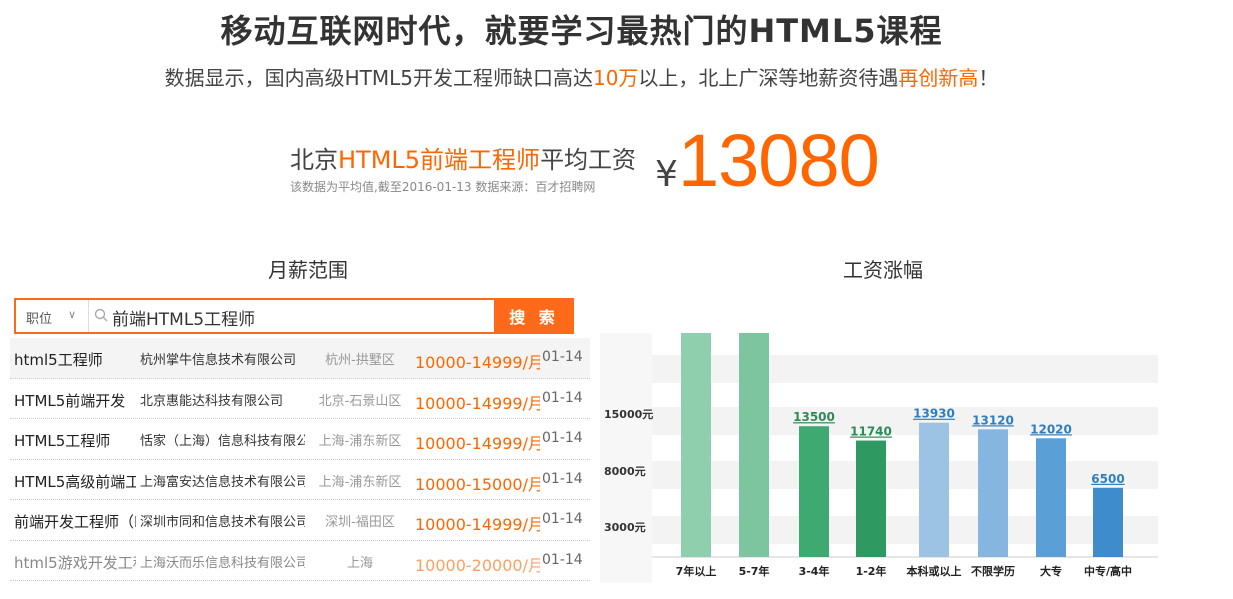  I want to click on x-tick-label: 1-2年, so click(871, 571).